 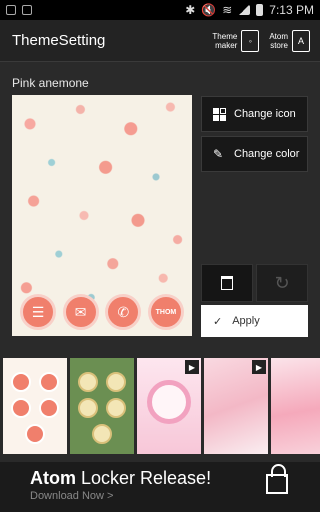 What do you see at coordinates (226, 45) in the screenshot?
I see `theme-maker-label-line2: maker` at bounding box center [226, 45].